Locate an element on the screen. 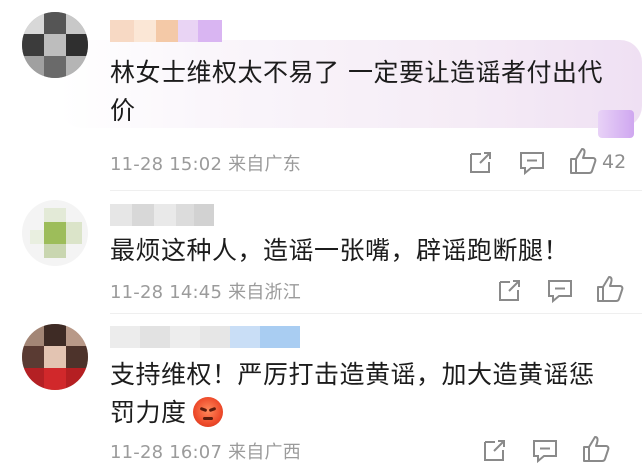 The width and height of the screenshot is (642, 474). comment-date: 11-28 15:02 is located at coordinates (166, 164).